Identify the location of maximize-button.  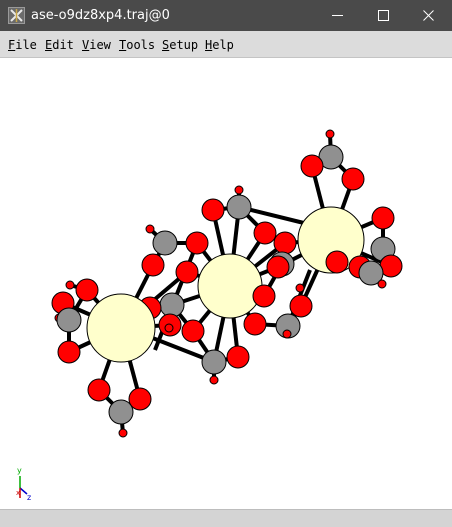
(384, 15).